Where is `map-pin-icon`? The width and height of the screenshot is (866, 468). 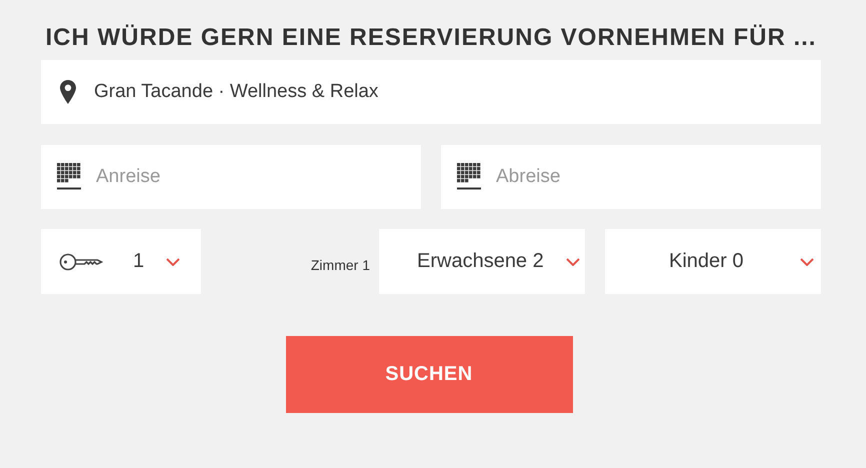 map-pin-icon is located at coordinates (68, 92).